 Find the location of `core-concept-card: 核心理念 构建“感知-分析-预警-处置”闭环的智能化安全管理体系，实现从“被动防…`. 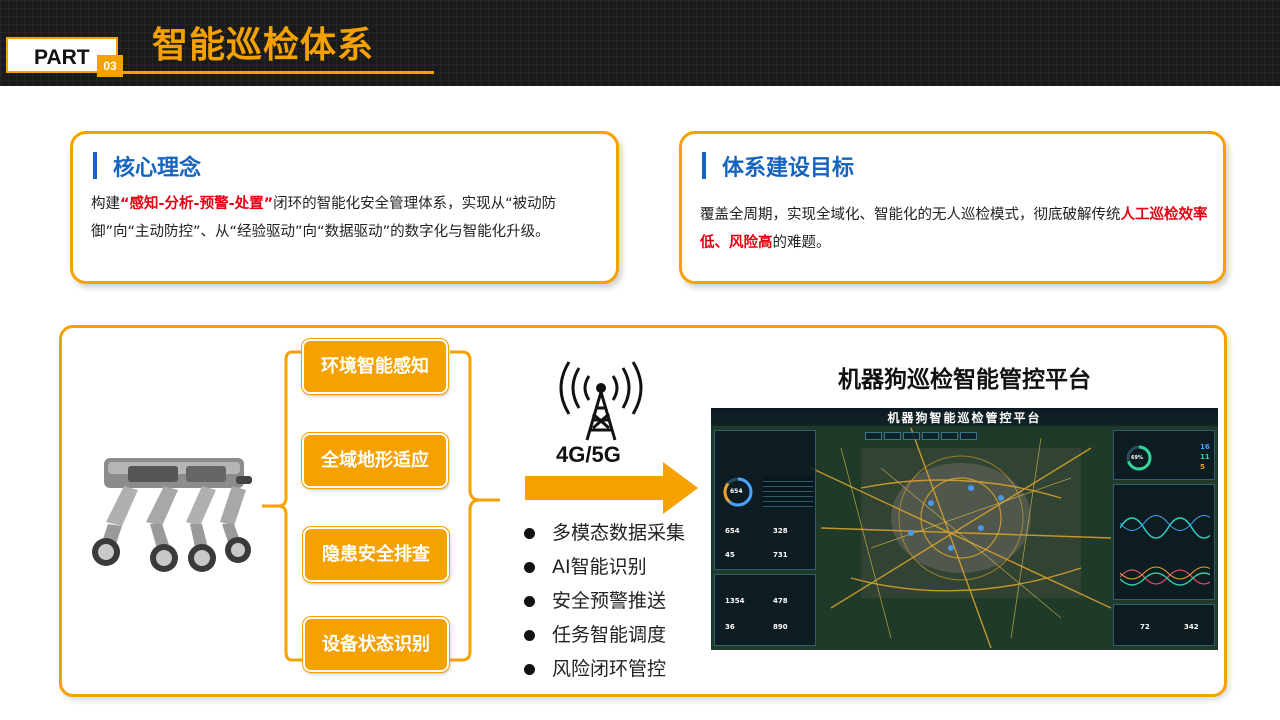

core-concept-card: 核心理念 构建“感知-分析-预警-处置”闭环的智能化安全管理体系，实现从“被动防… is located at coordinates (344, 207).